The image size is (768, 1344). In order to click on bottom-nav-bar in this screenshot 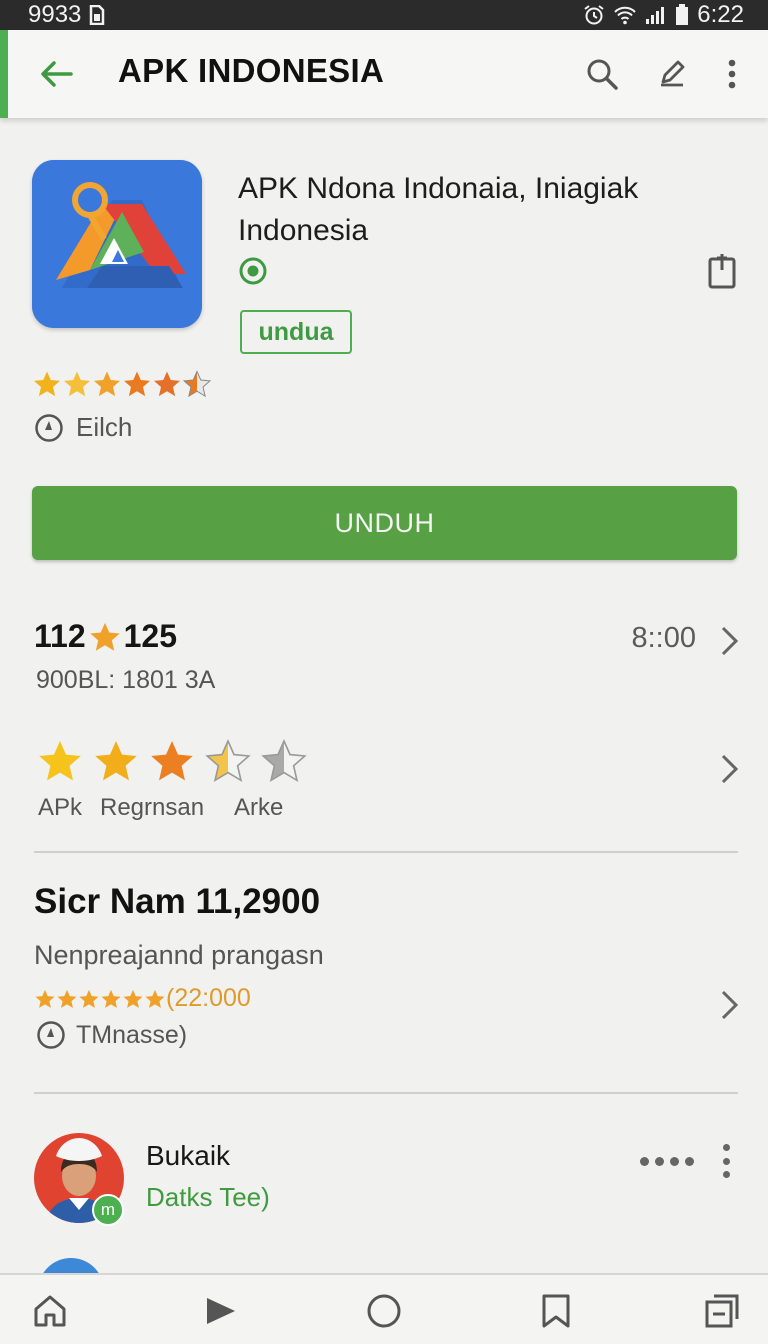, I will do `click(384, 1308)`.